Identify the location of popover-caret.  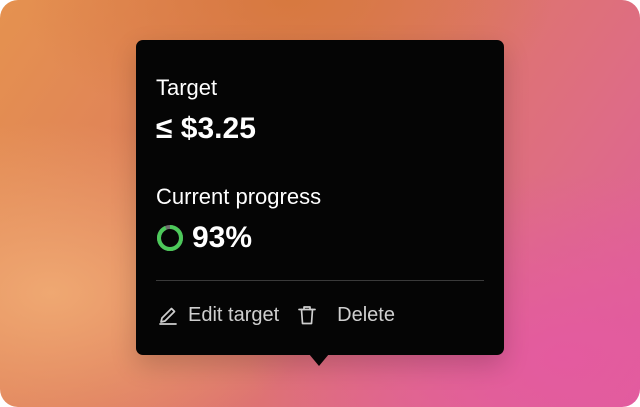
(319, 360).